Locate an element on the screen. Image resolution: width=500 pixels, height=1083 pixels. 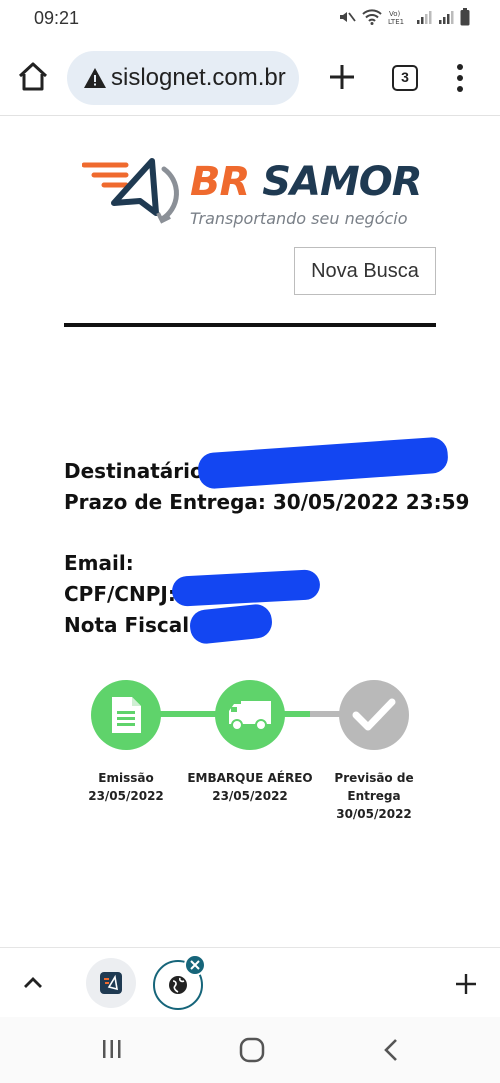
document-icon is located at coordinates (126, 715).